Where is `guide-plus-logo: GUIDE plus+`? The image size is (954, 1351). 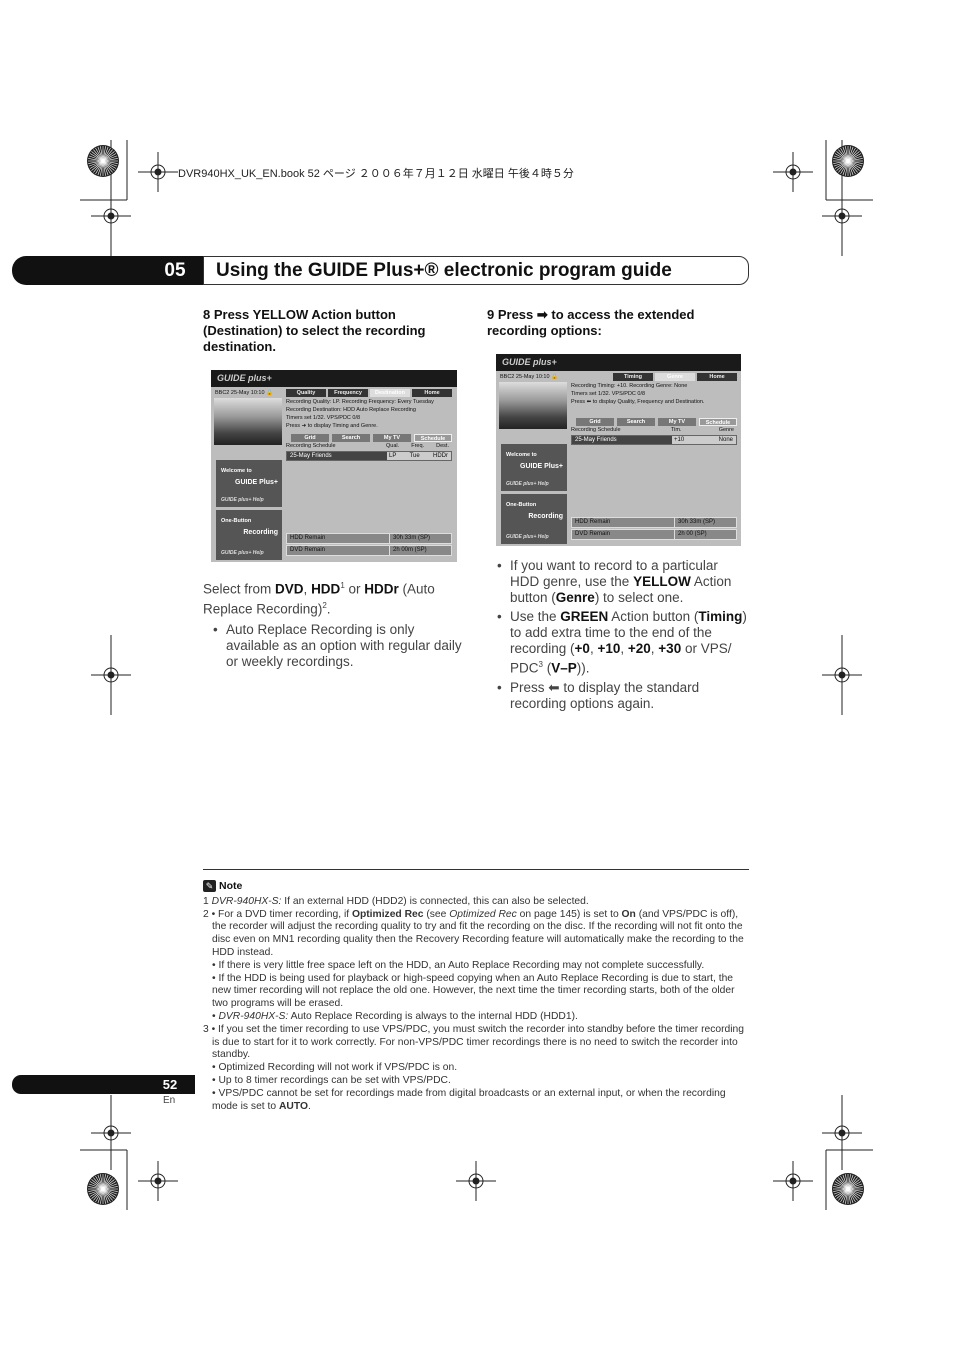
guide-plus-logo: GUIDE plus+ is located at coordinates (529, 362).